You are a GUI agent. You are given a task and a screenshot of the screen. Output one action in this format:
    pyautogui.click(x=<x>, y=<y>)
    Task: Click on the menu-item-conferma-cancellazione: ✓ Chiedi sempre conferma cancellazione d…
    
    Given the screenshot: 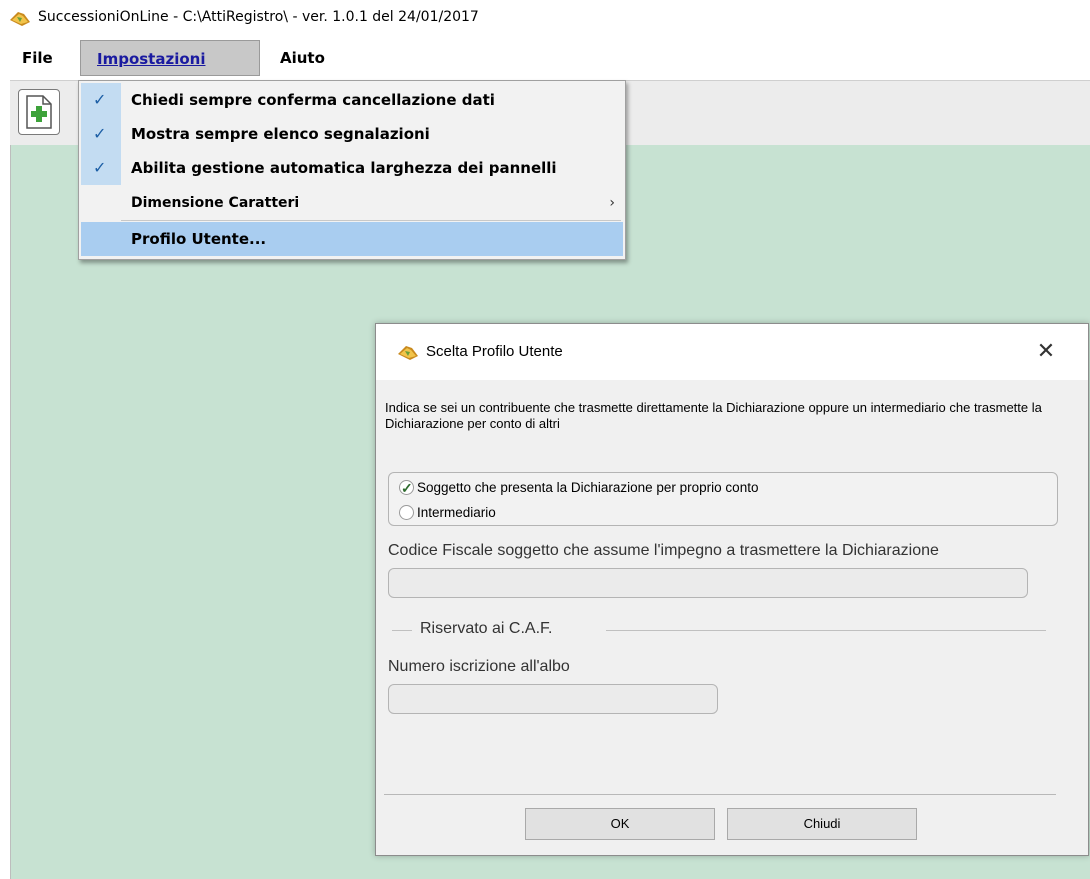 What is the action you would take?
    pyautogui.click(x=352, y=100)
    